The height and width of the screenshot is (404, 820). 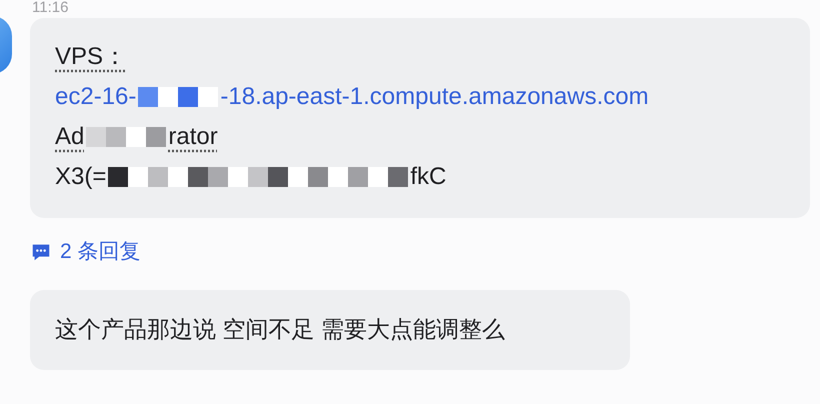 What do you see at coordinates (95, 97) in the screenshot?
I see `link-text: ec2-16-` at bounding box center [95, 97].